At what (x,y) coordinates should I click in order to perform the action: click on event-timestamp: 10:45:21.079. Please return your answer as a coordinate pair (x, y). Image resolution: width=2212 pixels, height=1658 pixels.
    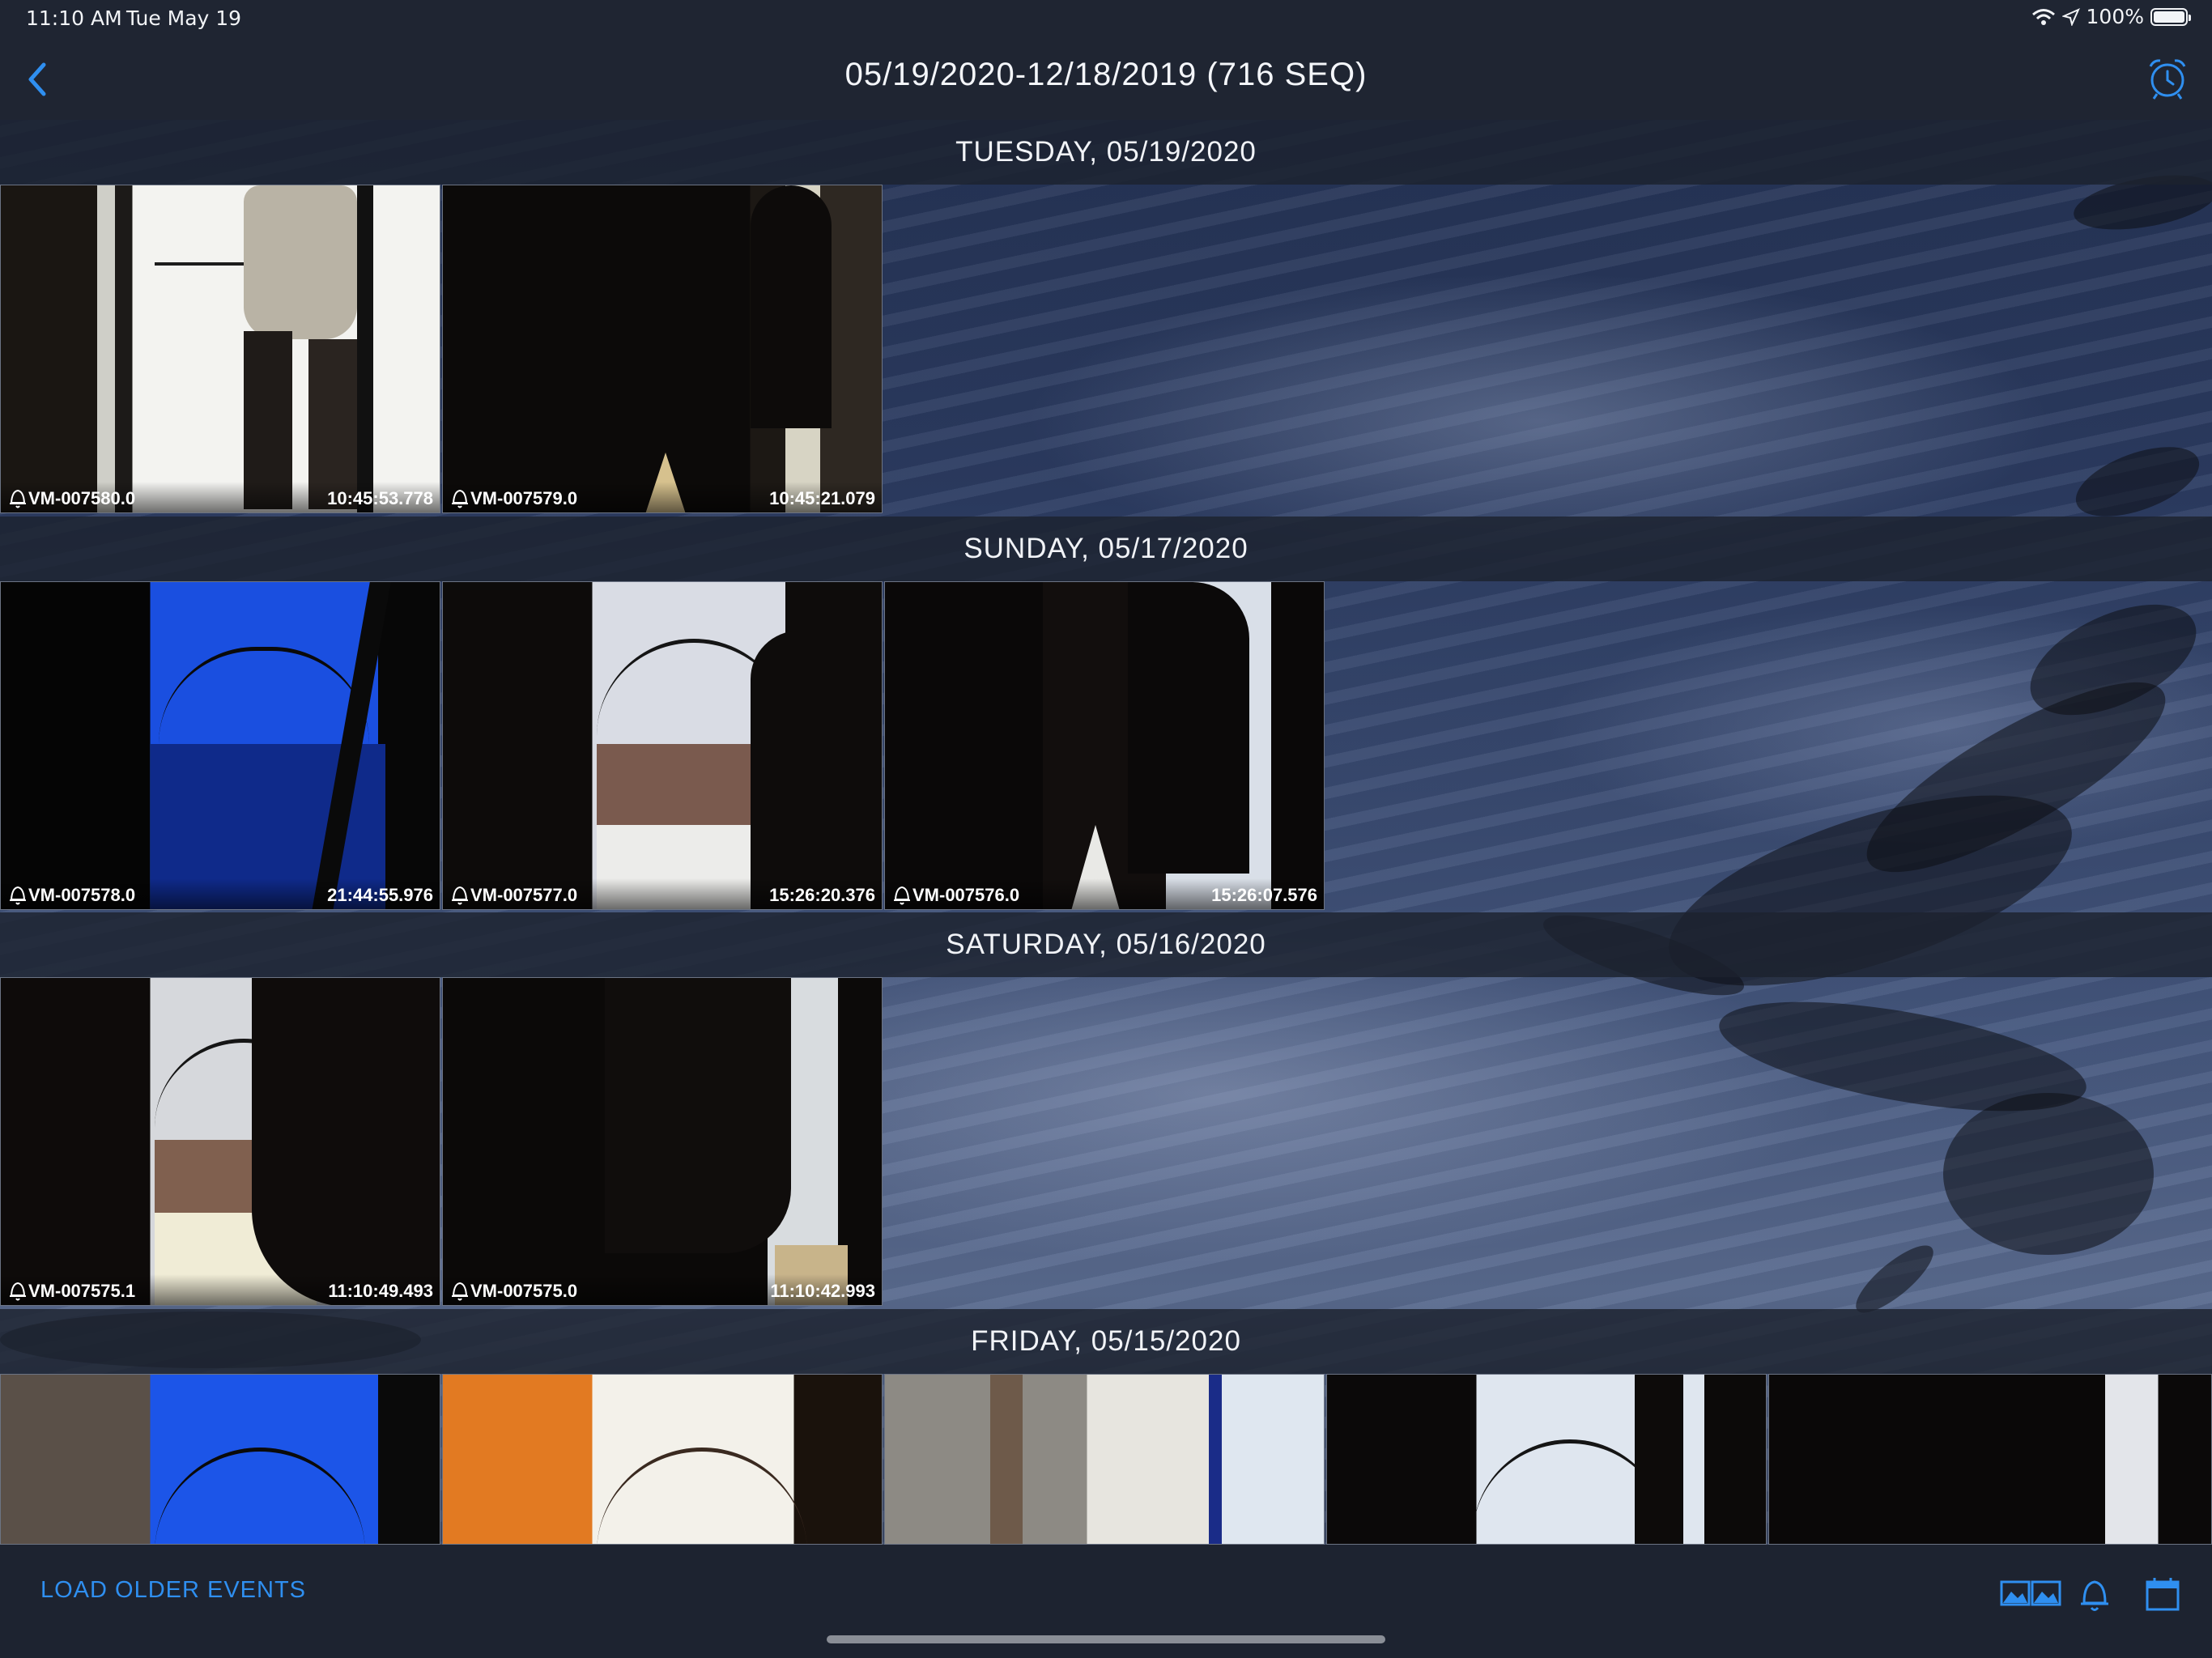
    Looking at the image, I should click on (822, 498).